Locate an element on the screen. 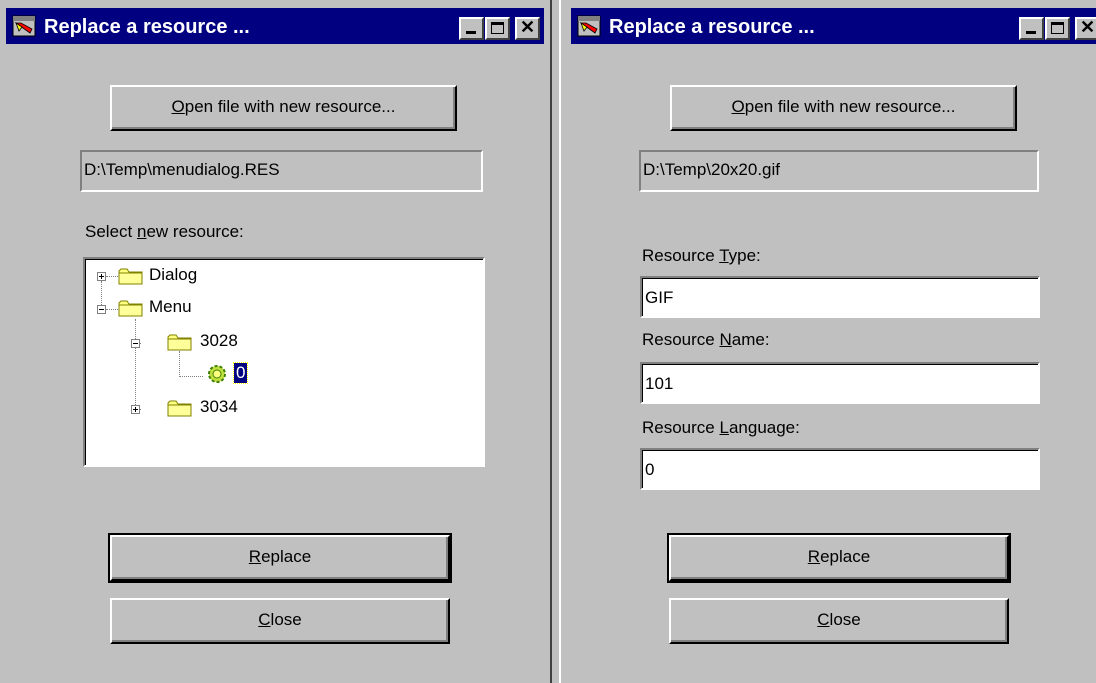  resource-type-label: Resource Type: is located at coordinates (701, 256).